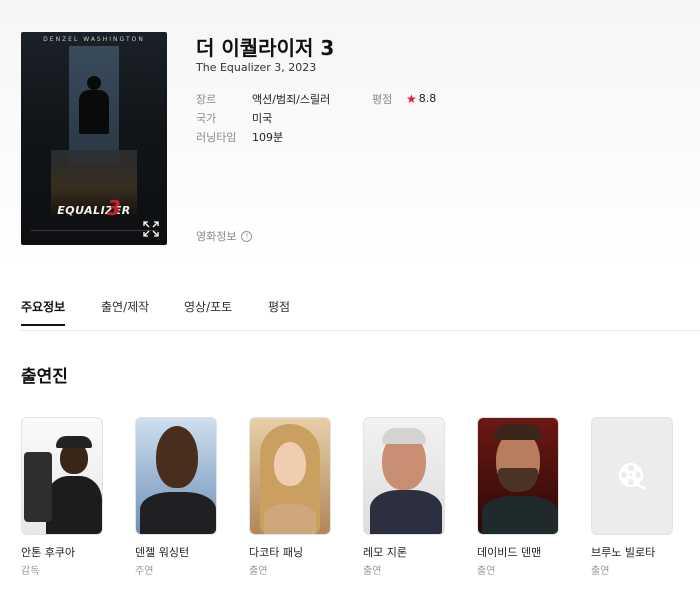 Image resolution: width=700 pixels, height=593 pixels. Describe the element at coordinates (256, 67) in the screenshot. I see `movie-subtitle: The Equalizer 3, 2023` at that location.